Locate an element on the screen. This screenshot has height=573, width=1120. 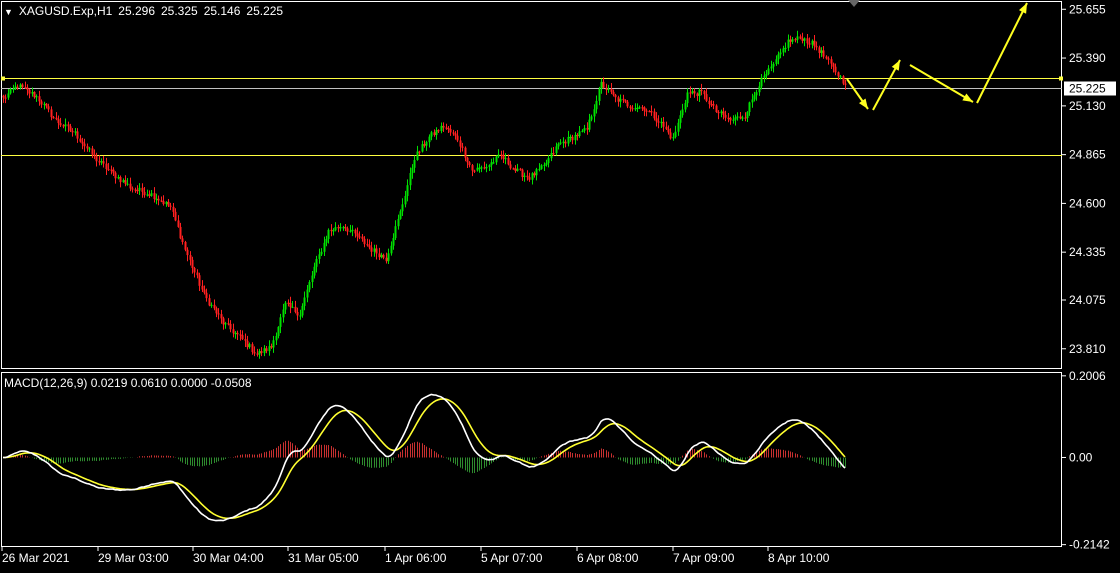
macd-axis-label: -0.2142 is located at coordinates (1089, 545).